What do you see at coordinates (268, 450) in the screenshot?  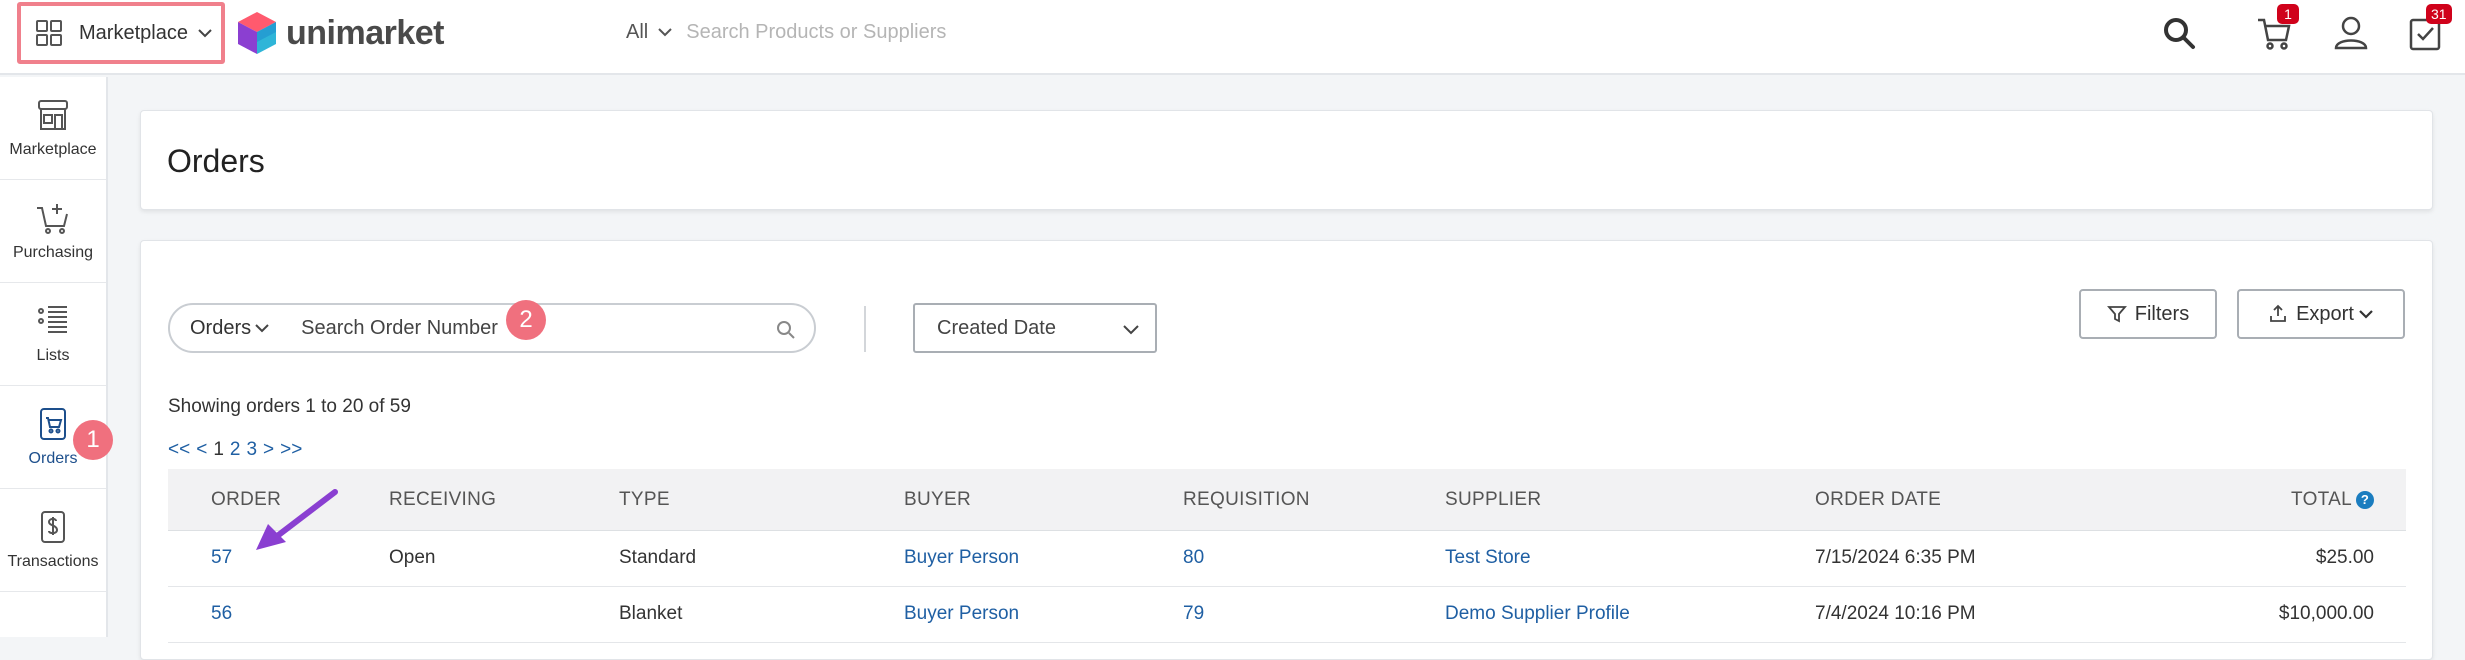 I see `page-next-link: >` at bounding box center [268, 450].